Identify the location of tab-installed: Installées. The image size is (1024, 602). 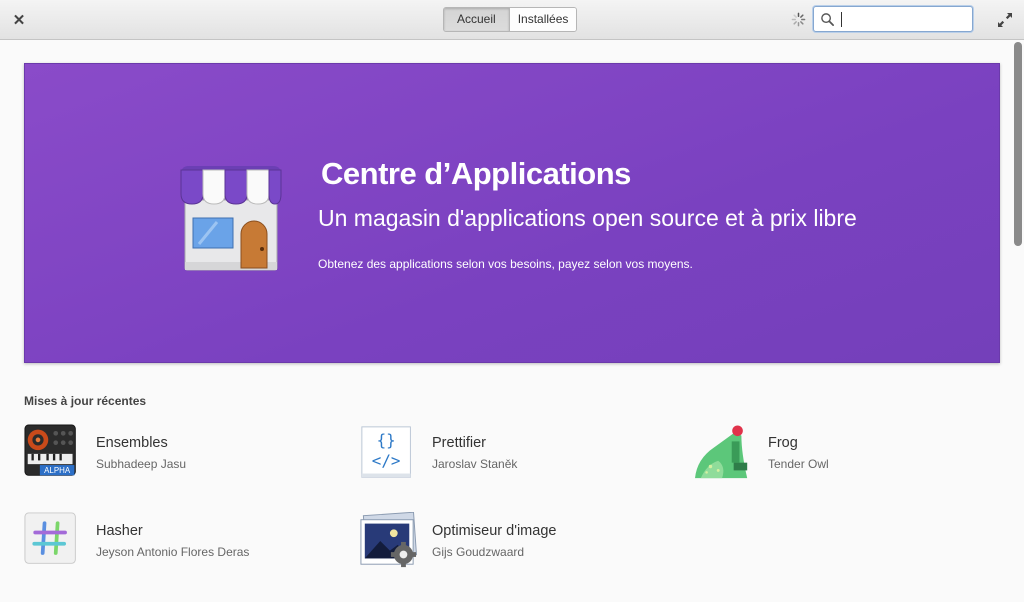
(543, 19).